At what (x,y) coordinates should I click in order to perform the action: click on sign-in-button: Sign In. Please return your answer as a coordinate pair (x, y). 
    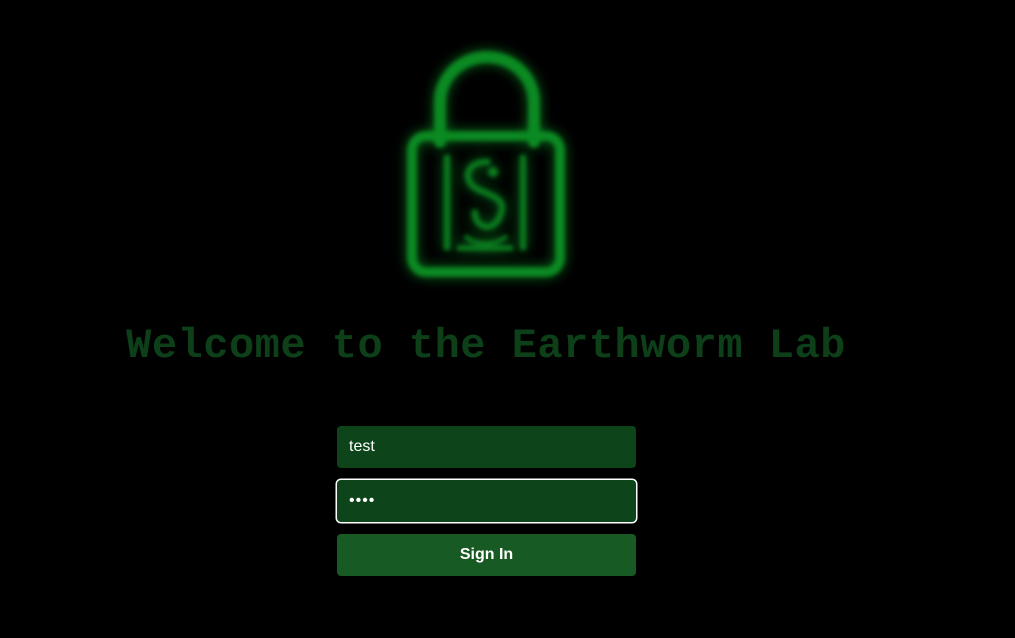
    Looking at the image, I should click on (486, 555).